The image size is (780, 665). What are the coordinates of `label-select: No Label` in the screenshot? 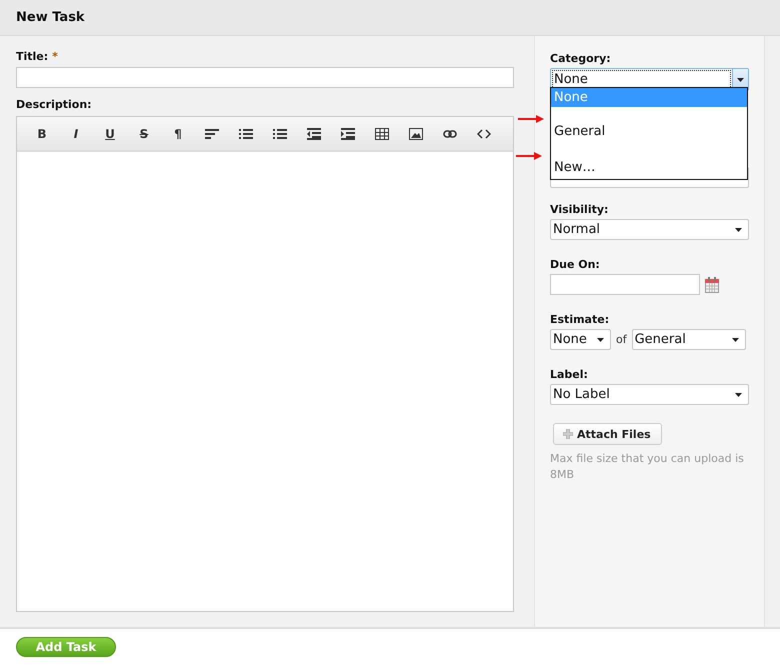 It's located at (649, 394).